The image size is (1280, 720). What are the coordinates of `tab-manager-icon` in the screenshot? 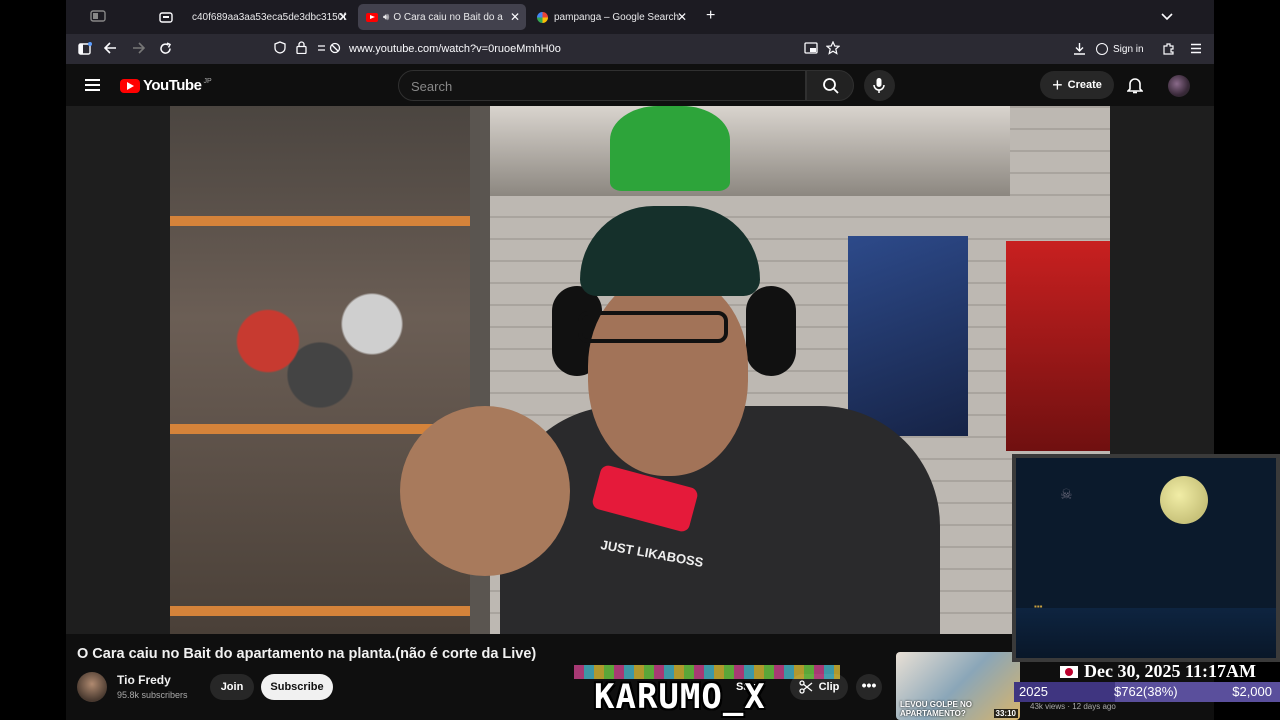 It's located at (166, 17).